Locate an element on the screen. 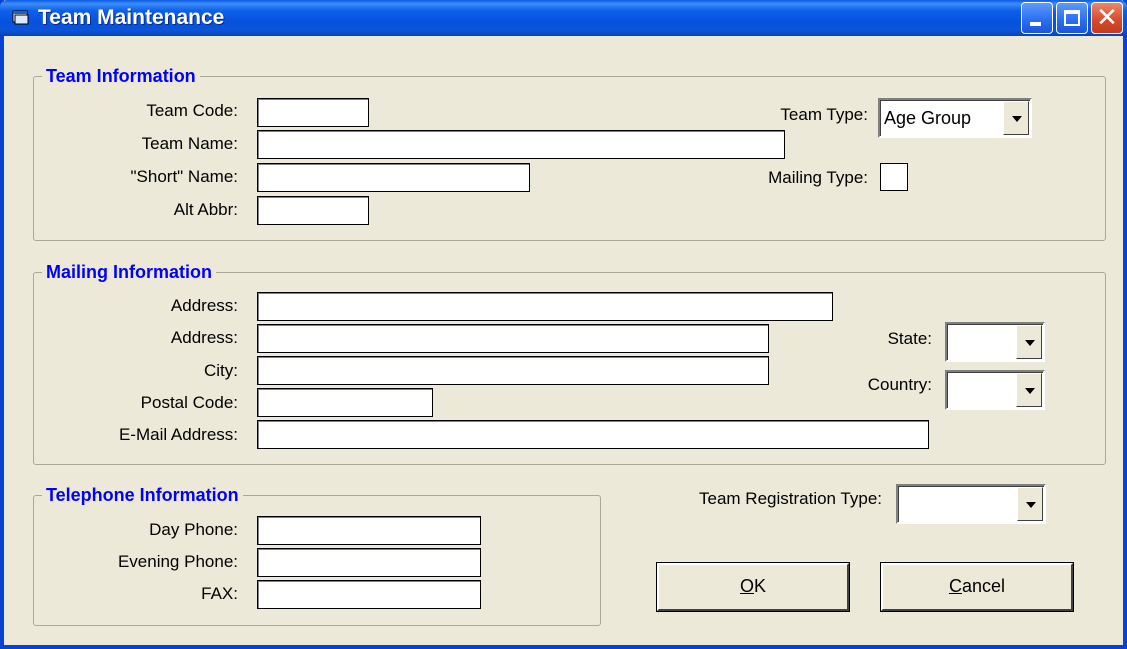  cancel-button: Cancel is located at coordinates (977, 587).